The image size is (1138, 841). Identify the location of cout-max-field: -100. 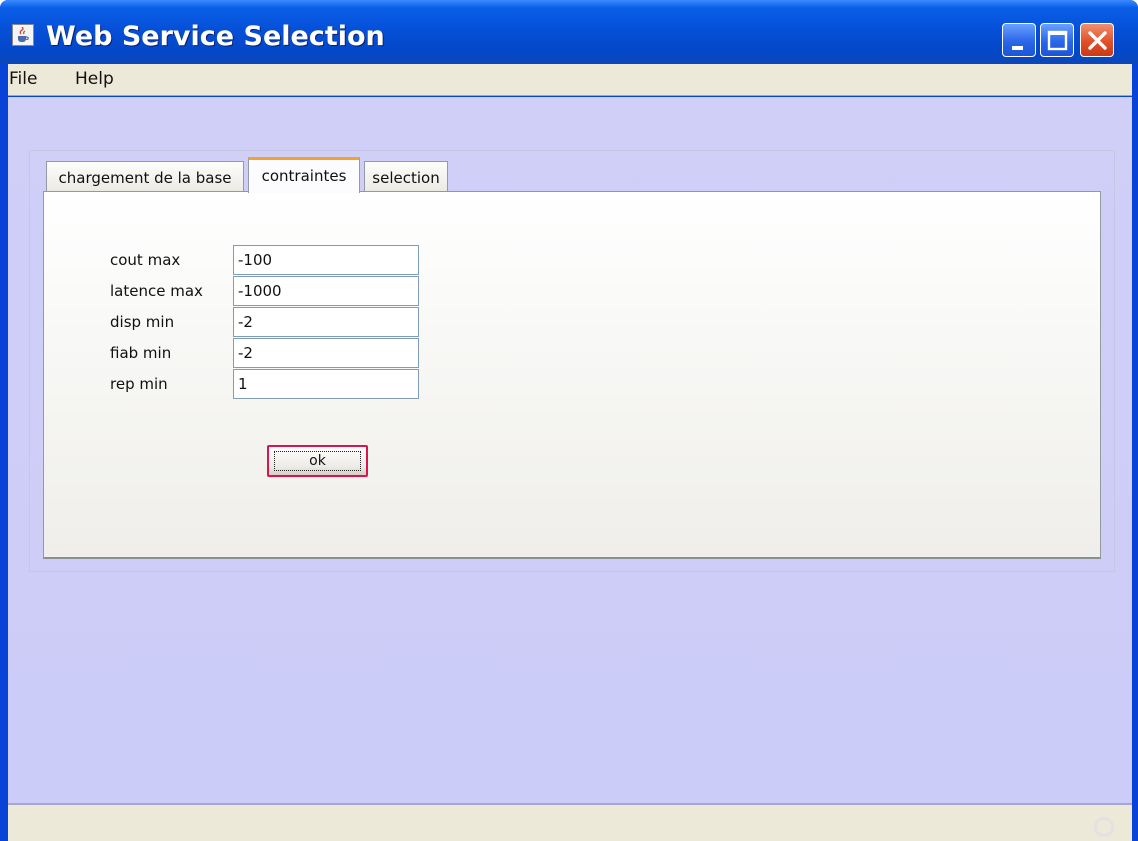
(326, 260).